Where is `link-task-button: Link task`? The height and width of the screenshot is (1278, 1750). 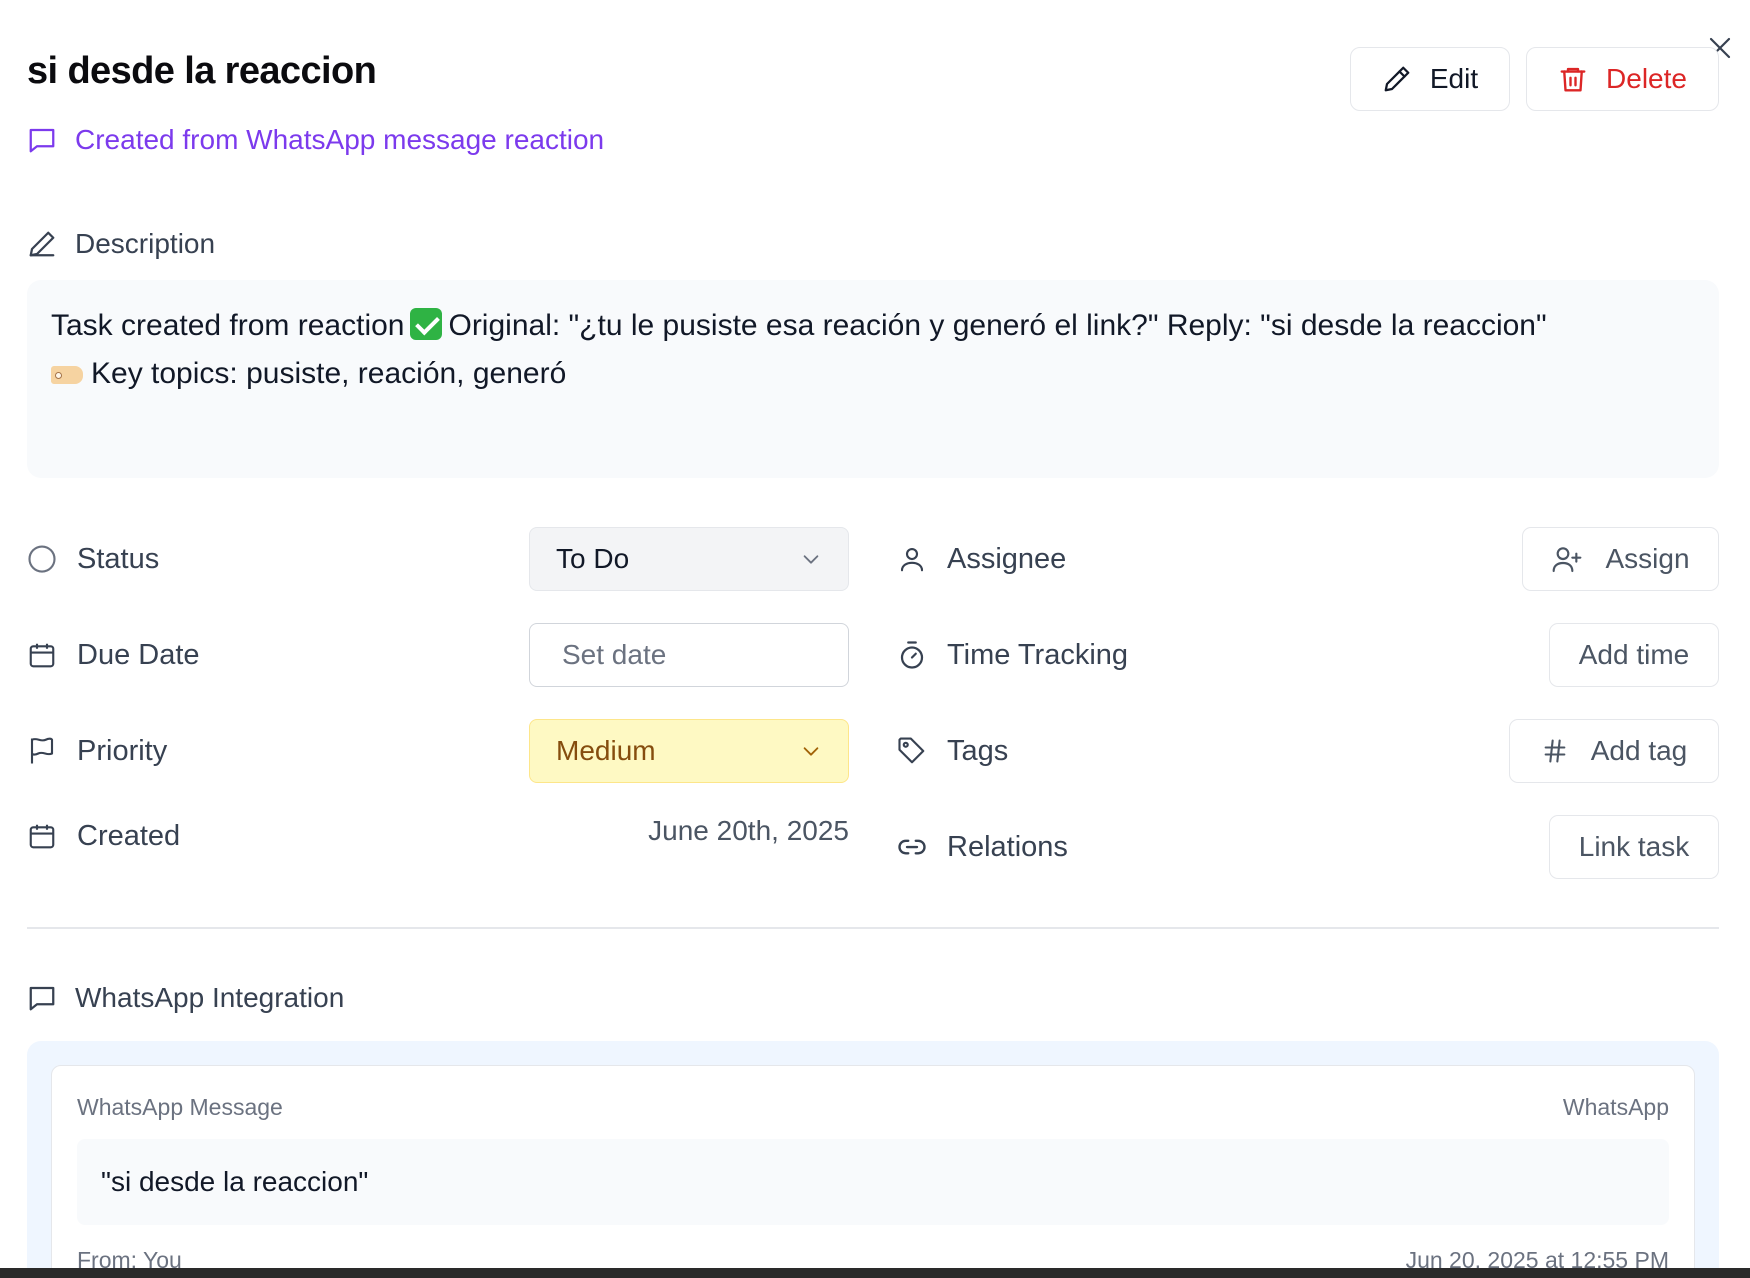 link-task-button: Link task is located at coordinates (1634, 847).